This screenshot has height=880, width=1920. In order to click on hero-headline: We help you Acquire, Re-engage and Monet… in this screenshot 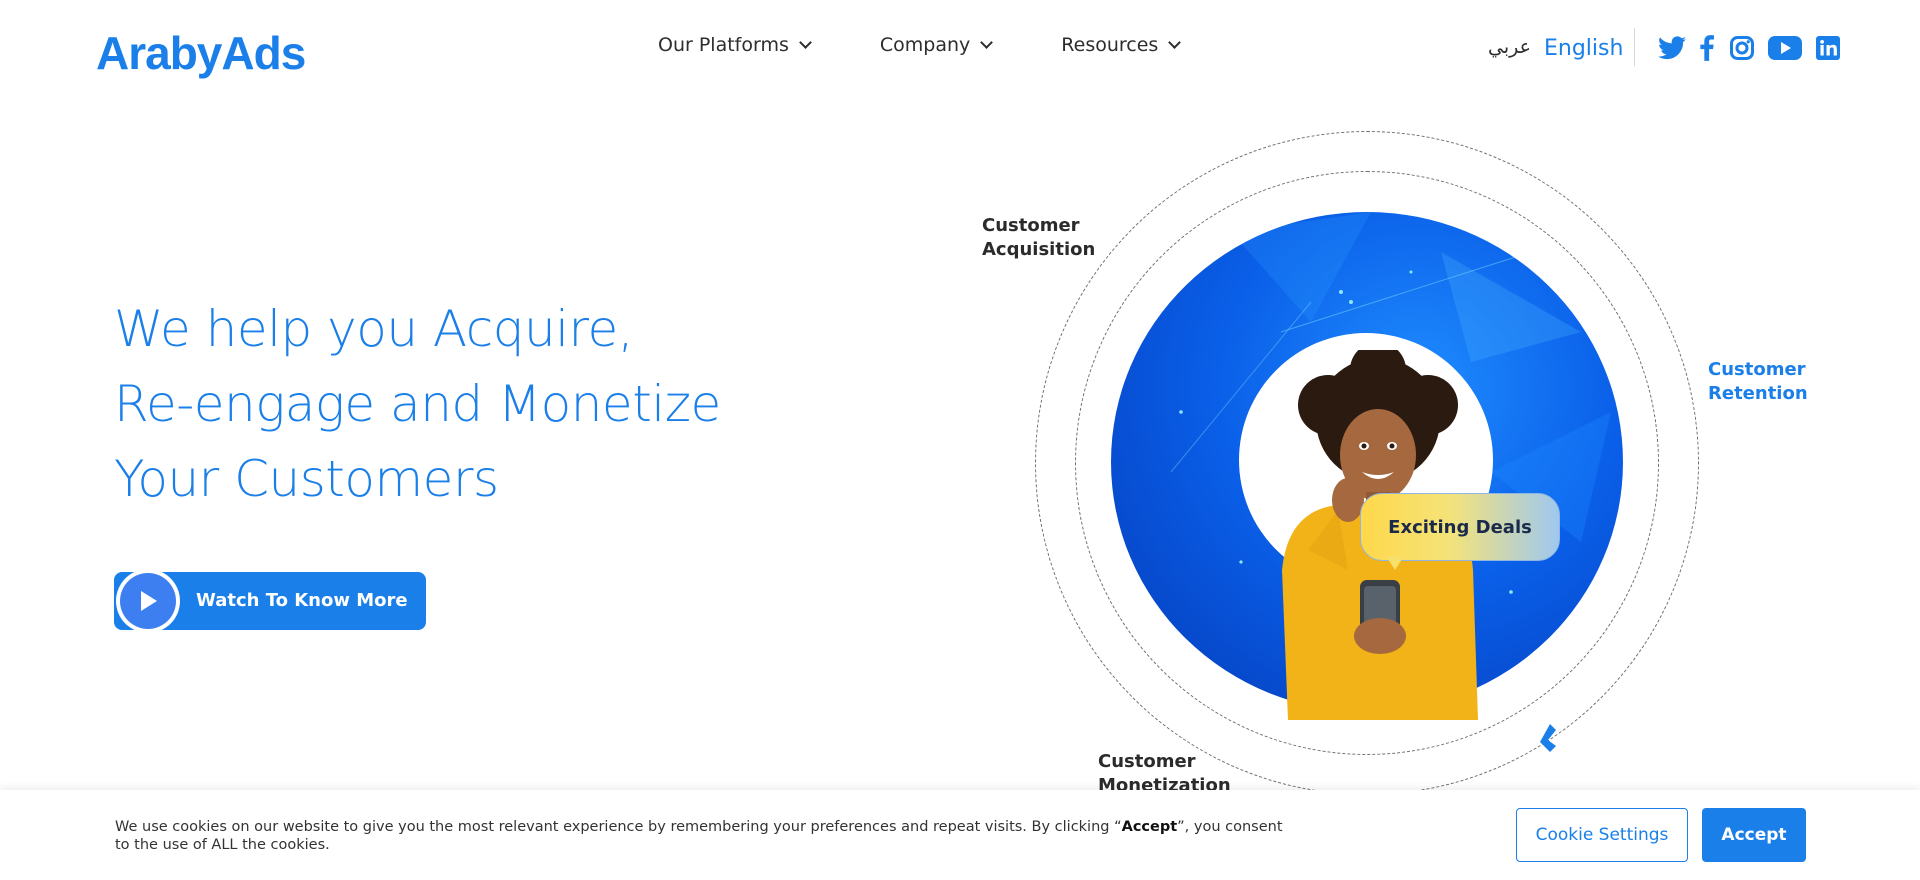, I will do `click(494, 404)`.